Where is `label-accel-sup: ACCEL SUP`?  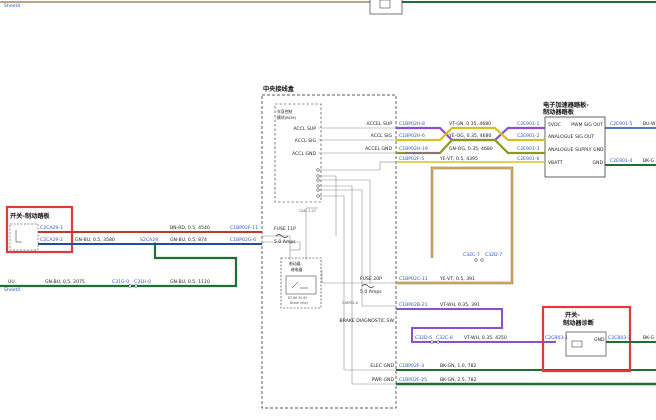
label-accel-sup: ACCEL SUP is located at coordinates (380, 124).